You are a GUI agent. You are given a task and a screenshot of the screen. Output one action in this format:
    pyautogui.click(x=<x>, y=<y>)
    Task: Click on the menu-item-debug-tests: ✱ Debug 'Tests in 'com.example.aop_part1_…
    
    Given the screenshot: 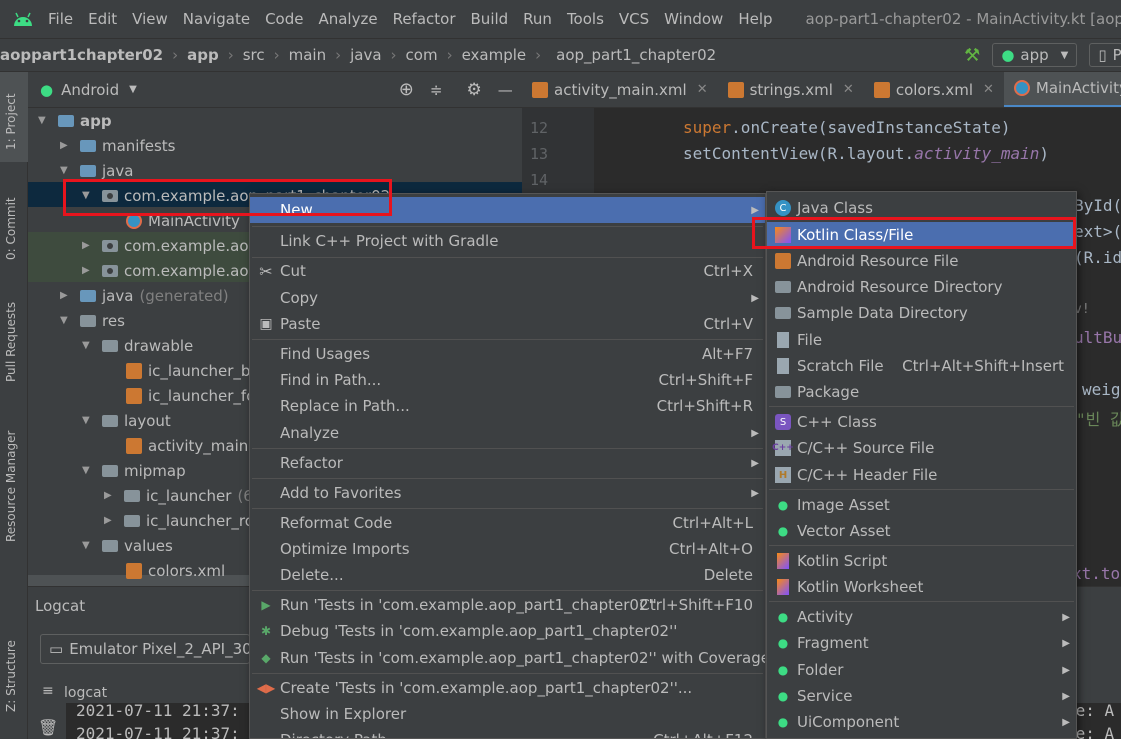 What is the action you would take?
    pyautogui.click(x=507, y=631)
    